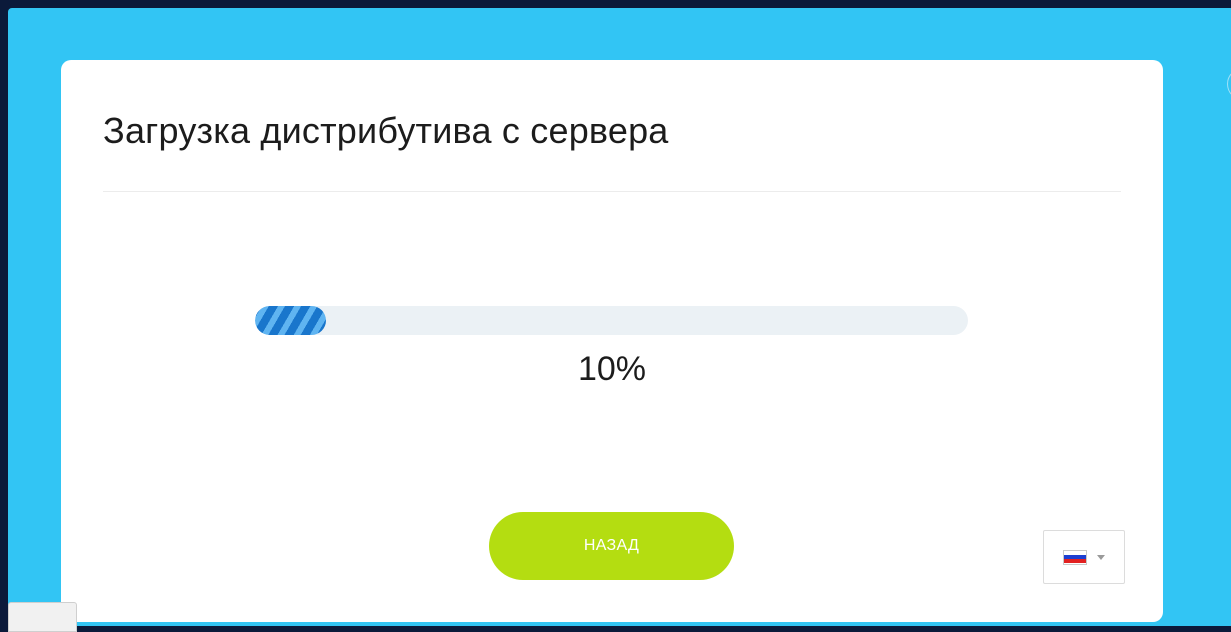 Image resolution: width=1231 pixels, height=632 pixels. What do you see at coordinates (386, 130) in the screenshot?
I see `page-title: Загрузка дистрибутива с сервера` at bounding box center [386, 130].